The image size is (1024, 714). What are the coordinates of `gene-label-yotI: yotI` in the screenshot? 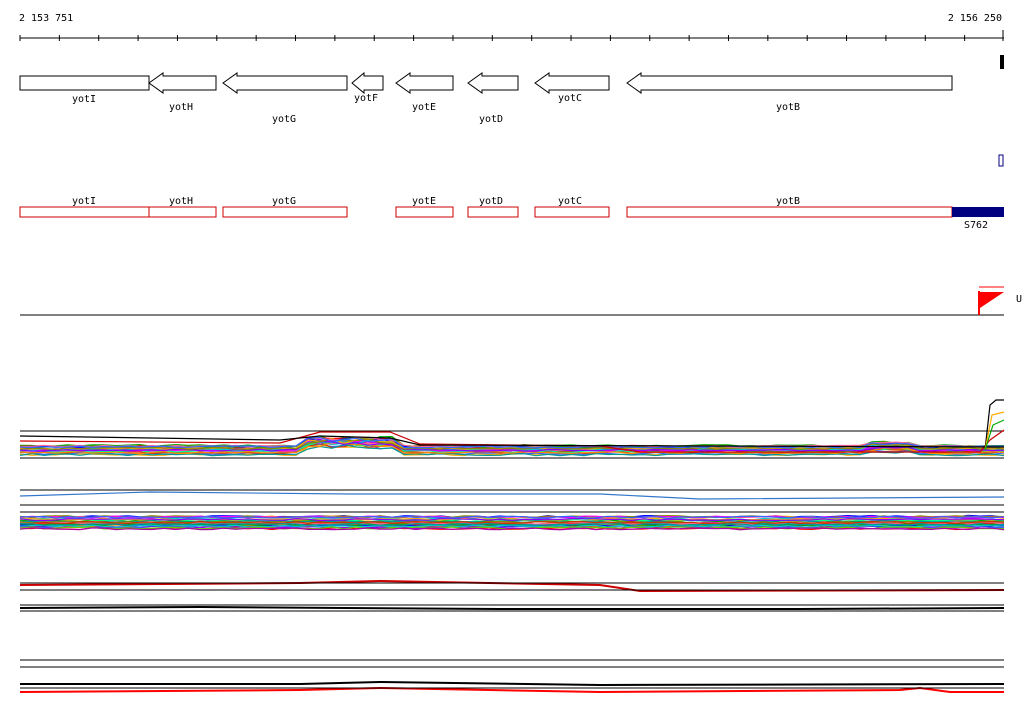 It's located at (84, 99).